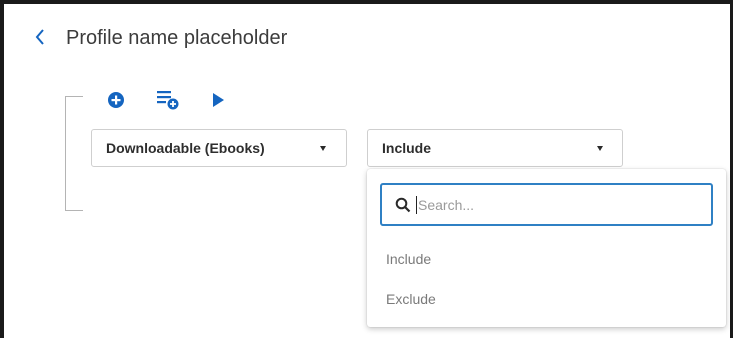 Image resolution: width=733 pixels, height=338 pixels. I want to click on search-input, so click(548, 204).